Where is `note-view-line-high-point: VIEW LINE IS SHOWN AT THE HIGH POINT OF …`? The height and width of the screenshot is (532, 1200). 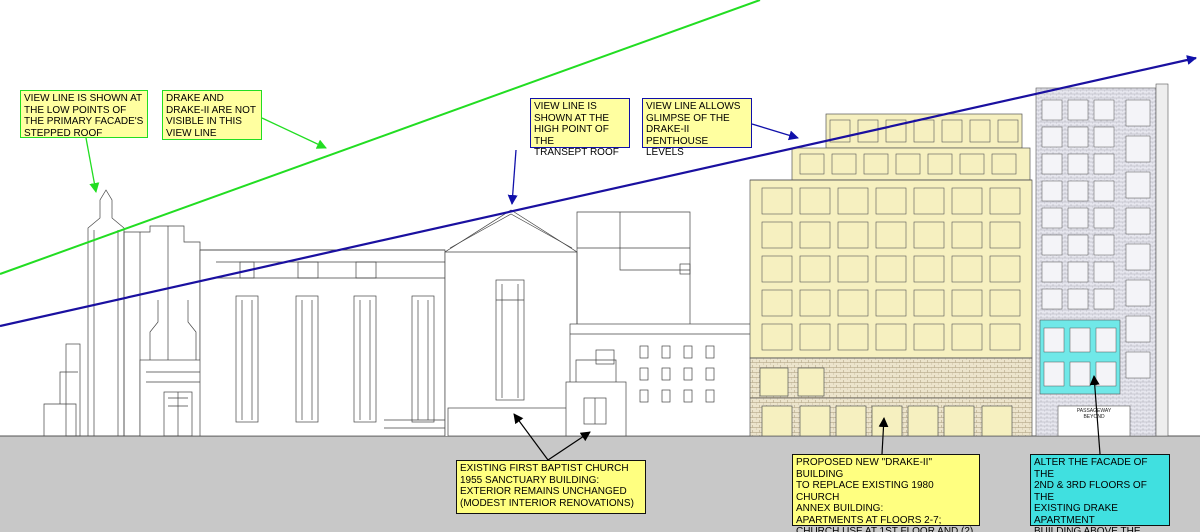
note-view-line-high-point: VIEW LINE IS SHOWN AT THE HIGH POINT OF … is located at coordinates (580, 128).